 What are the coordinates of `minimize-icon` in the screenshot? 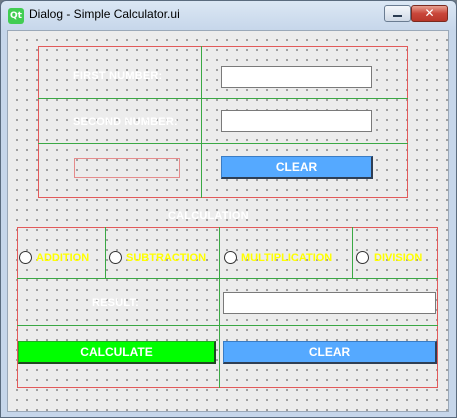 It's located at (397, 16).